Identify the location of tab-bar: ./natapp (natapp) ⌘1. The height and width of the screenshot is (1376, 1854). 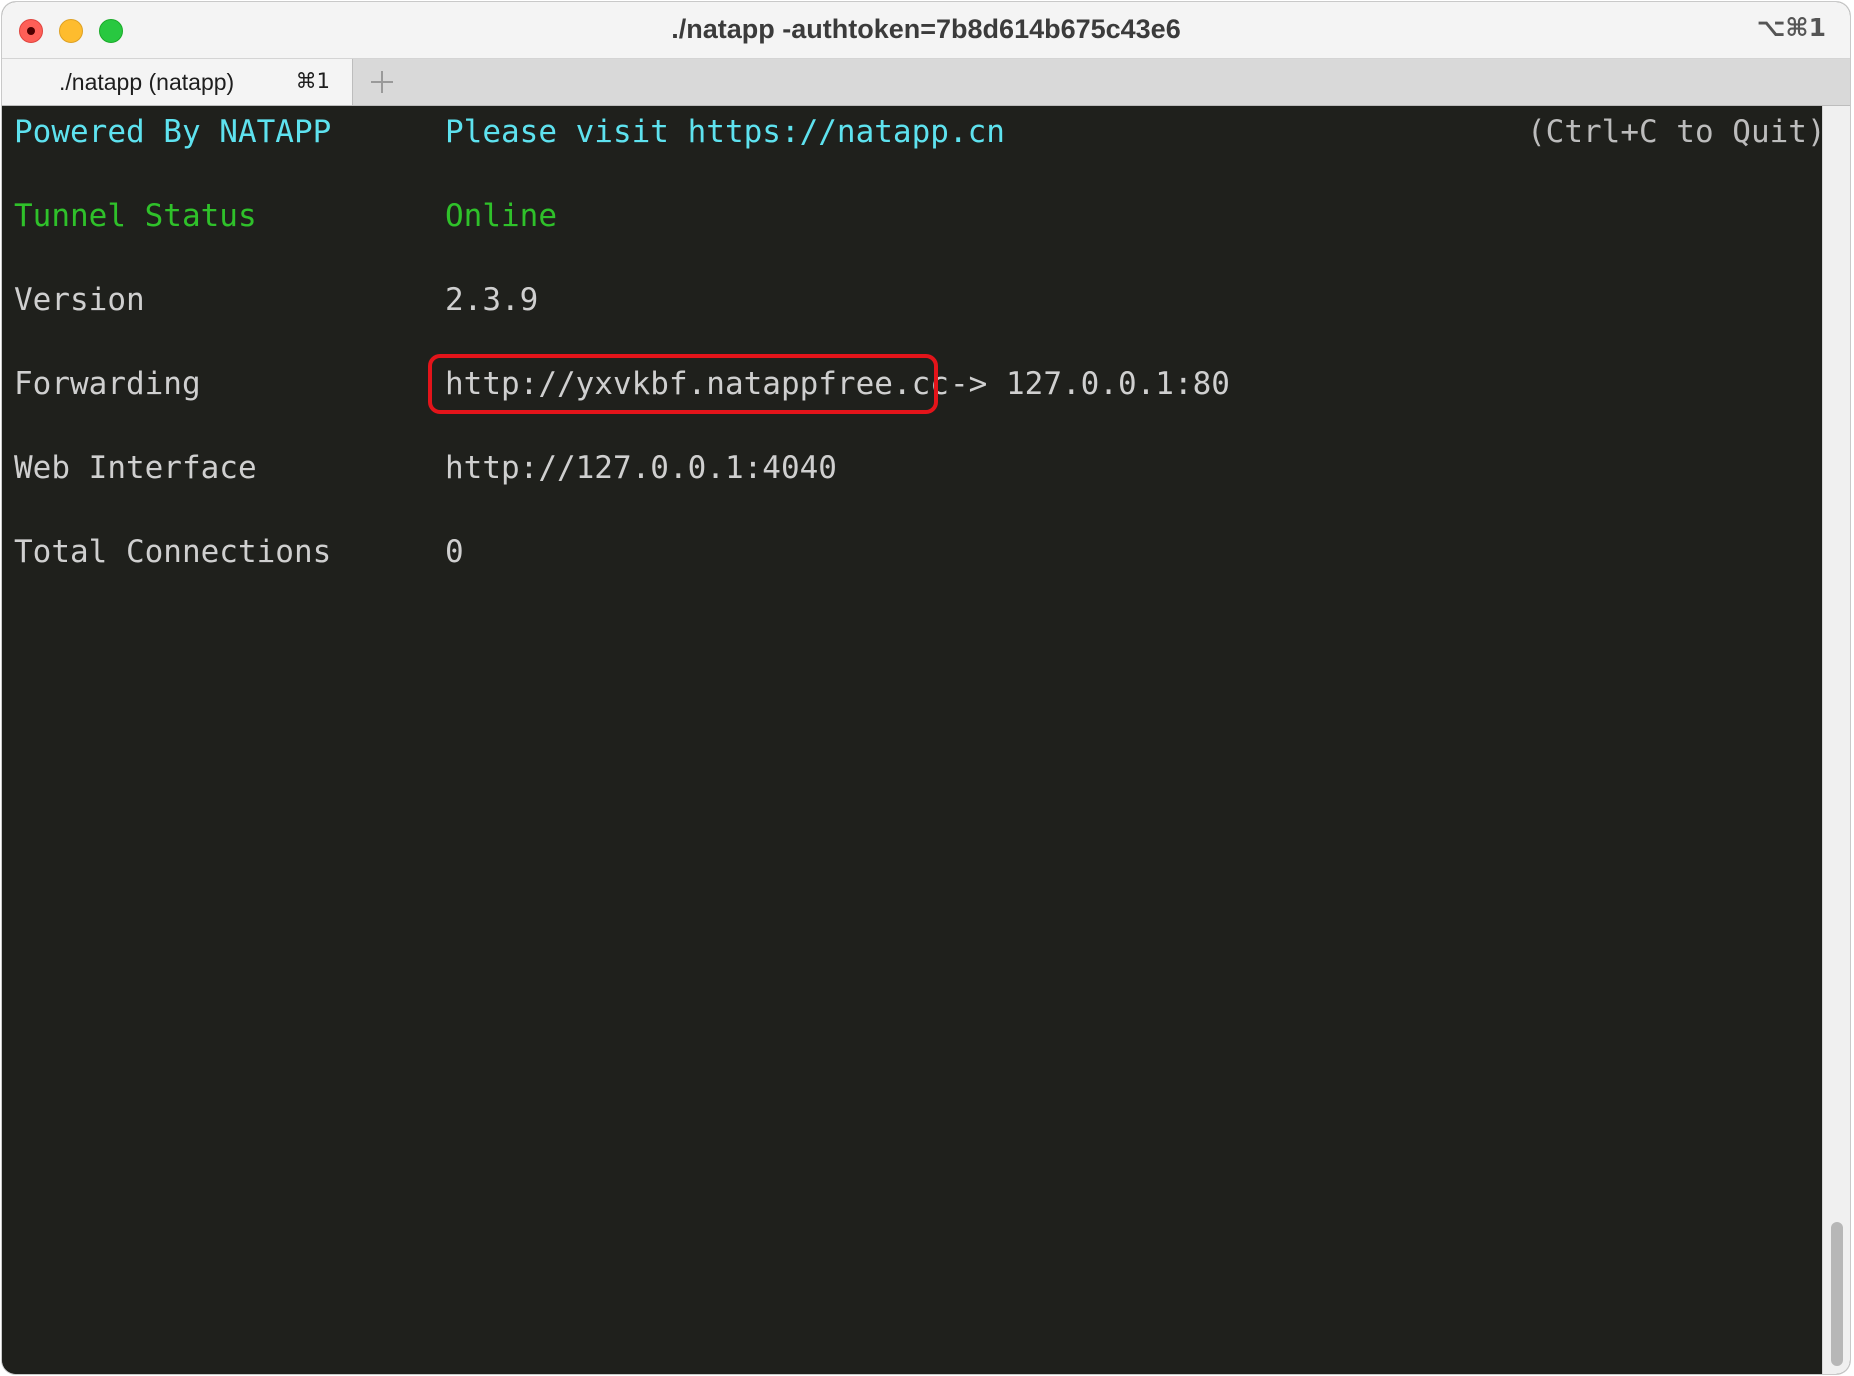
(926, 82).